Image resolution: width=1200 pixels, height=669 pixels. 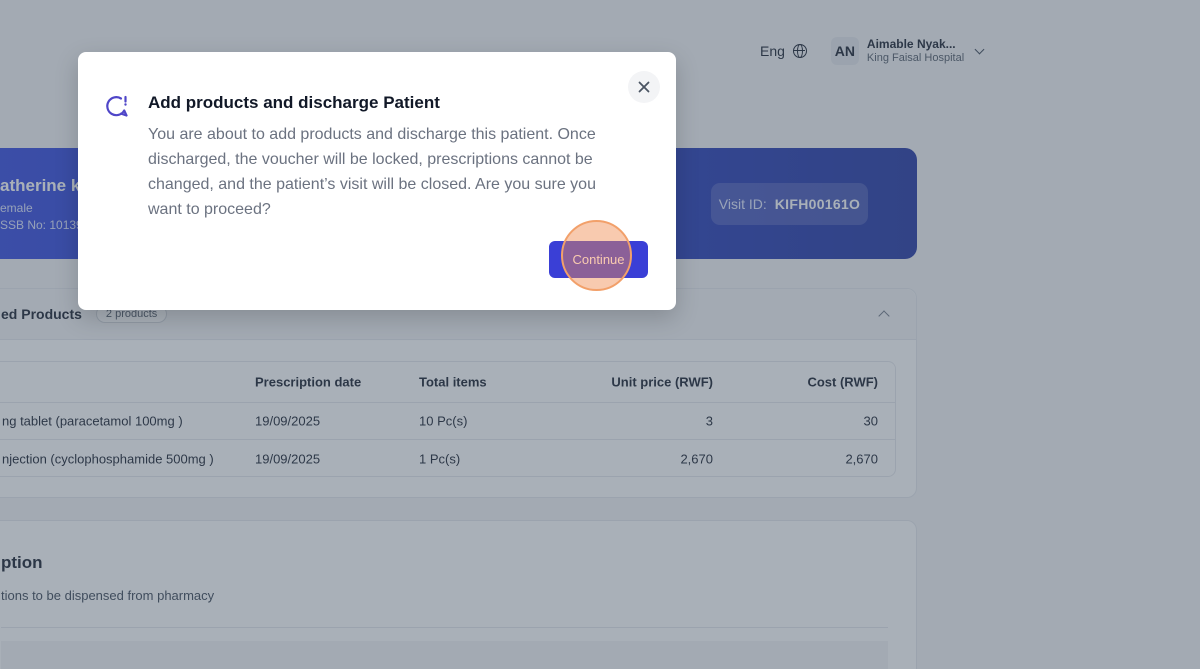 I want to click on continue-button: Continue, so click(x=598, y=259).